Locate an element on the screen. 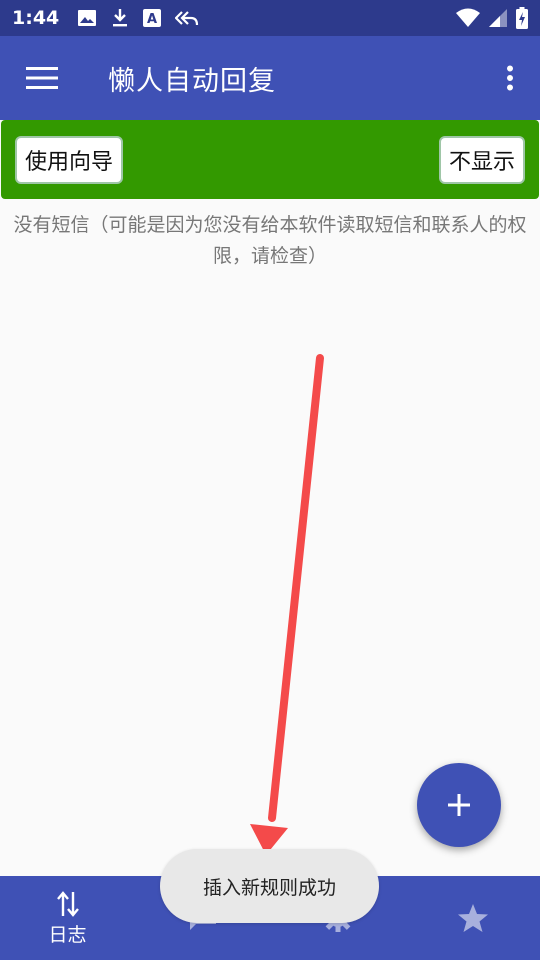 Image resolution: width=540 pixels, height=960 pixels. nav-item-favorites is located at coordinates (472, 918).